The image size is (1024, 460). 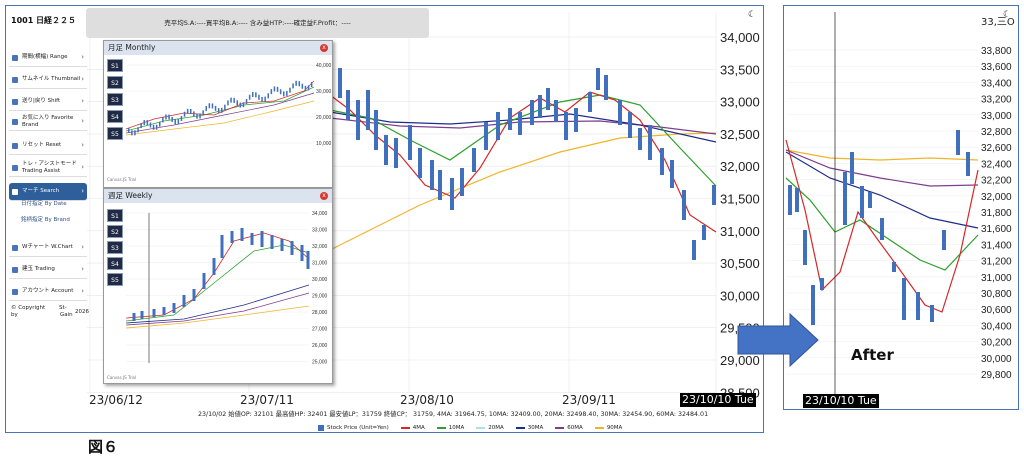 I want to click on sub-item-by-date: 日付指定 By Date, so click(x=44, y=203).